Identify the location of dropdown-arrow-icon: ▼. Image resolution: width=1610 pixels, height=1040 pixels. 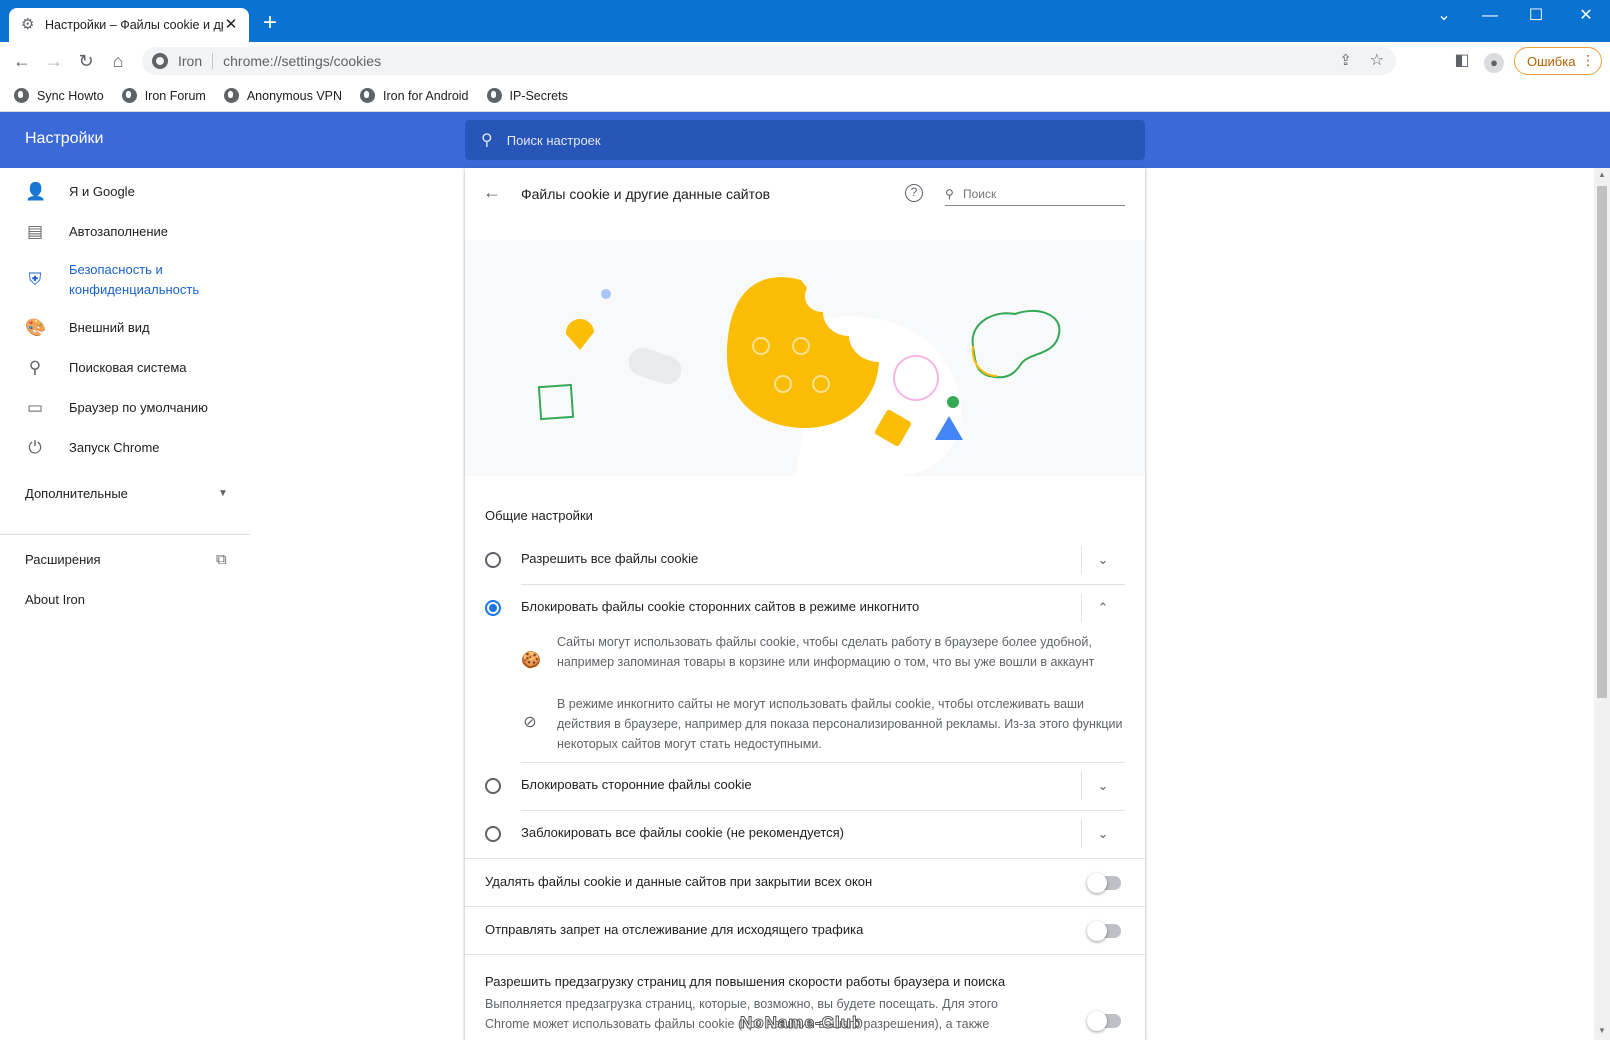
(223, 493).